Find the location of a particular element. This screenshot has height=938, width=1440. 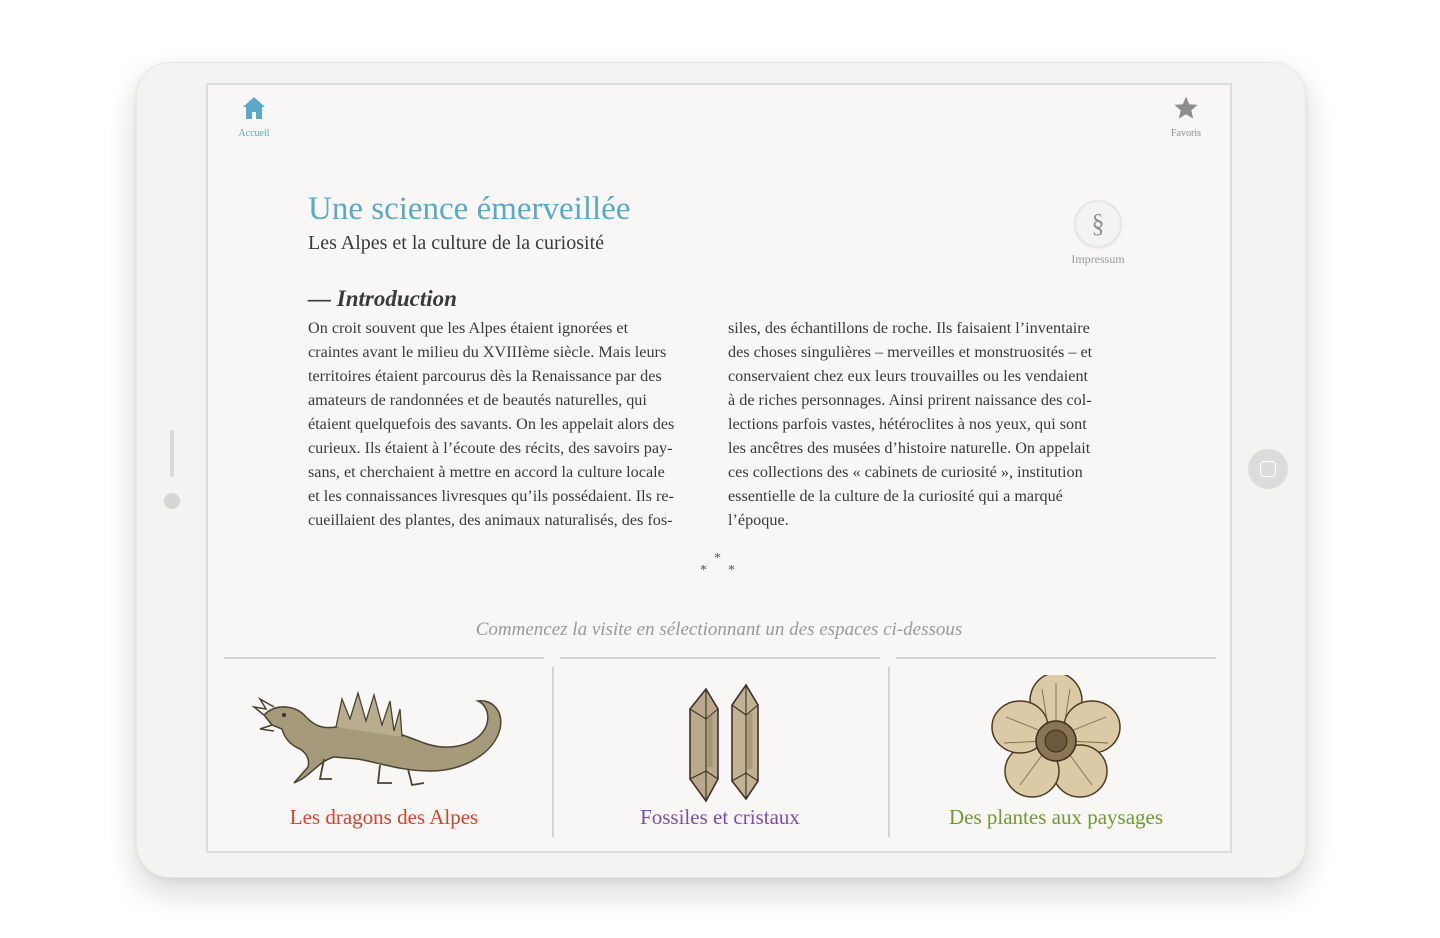

impressum-button: § Impressum is located at coordinates (1098, 233).